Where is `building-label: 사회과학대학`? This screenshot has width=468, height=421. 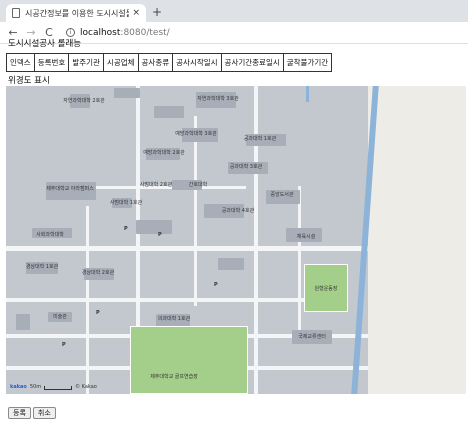 building-label: 사회과학대학 is located at coordinates (50, 235).